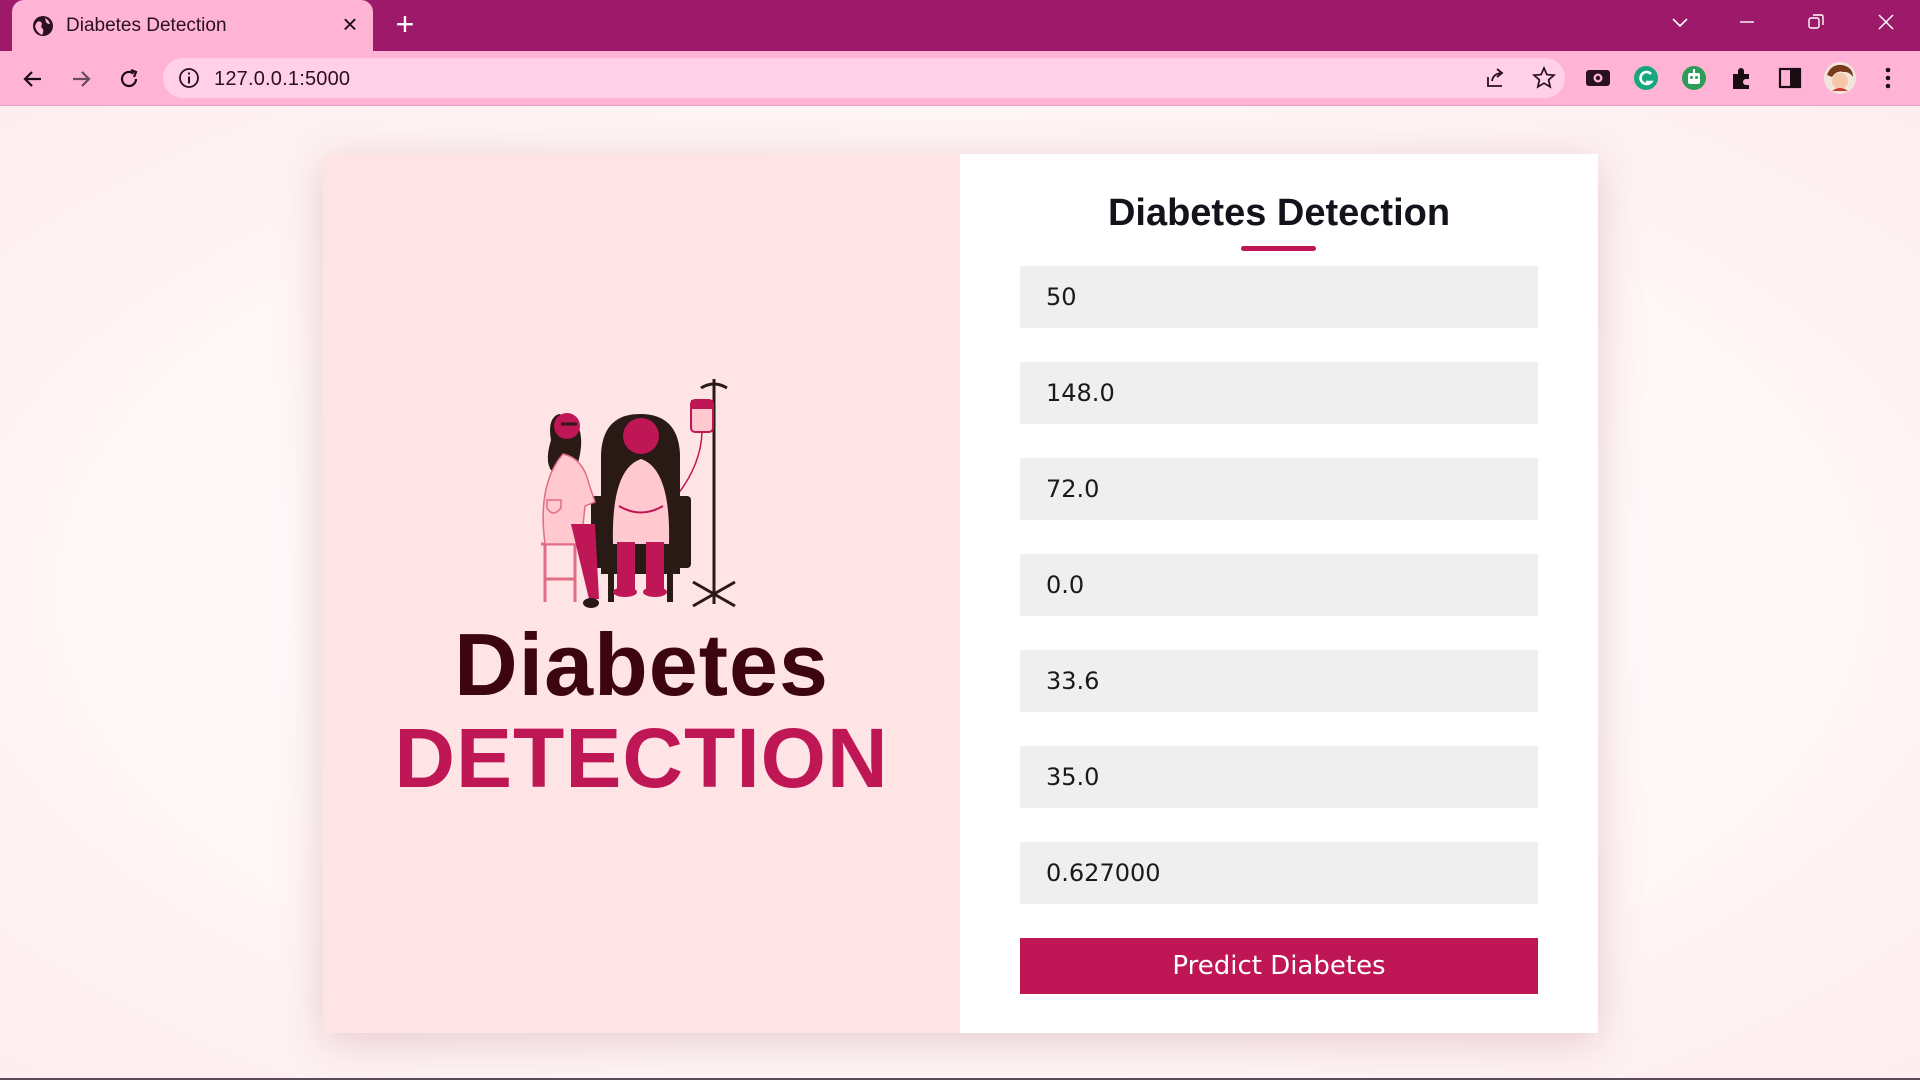 The height and width of the screenshot is (1080, 1920). Describe the element at coordinates (641, 664) in the screenshot. I see `hero-title-diabetes: Diabetes` at that location.